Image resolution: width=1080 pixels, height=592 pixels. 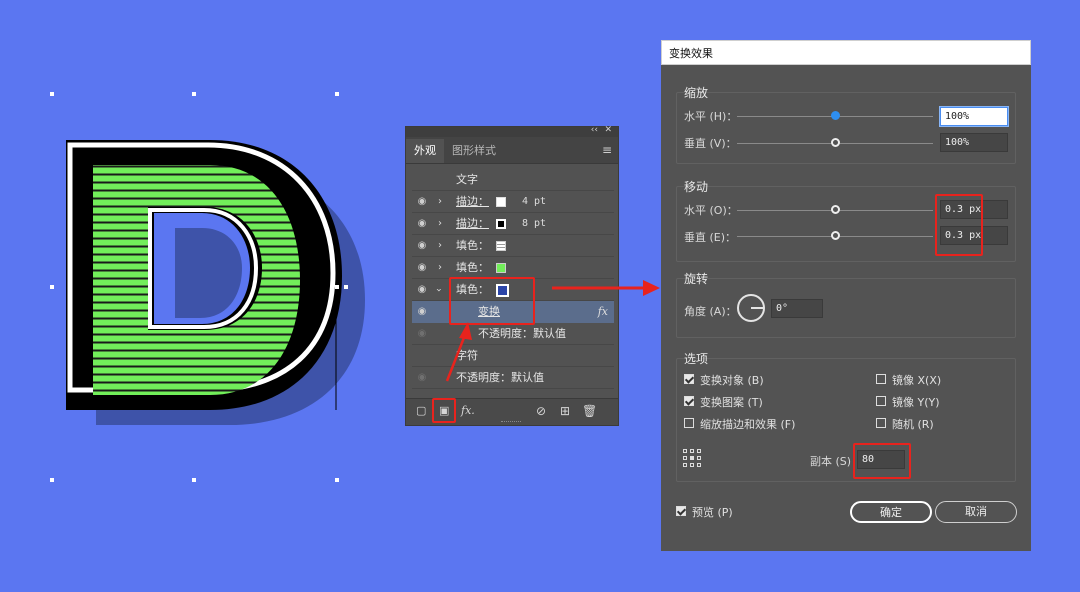 What do you see at coordinates (751, 308) in the screenshot?
I see `angle-dial-icon` at bounding box center [751, 308].